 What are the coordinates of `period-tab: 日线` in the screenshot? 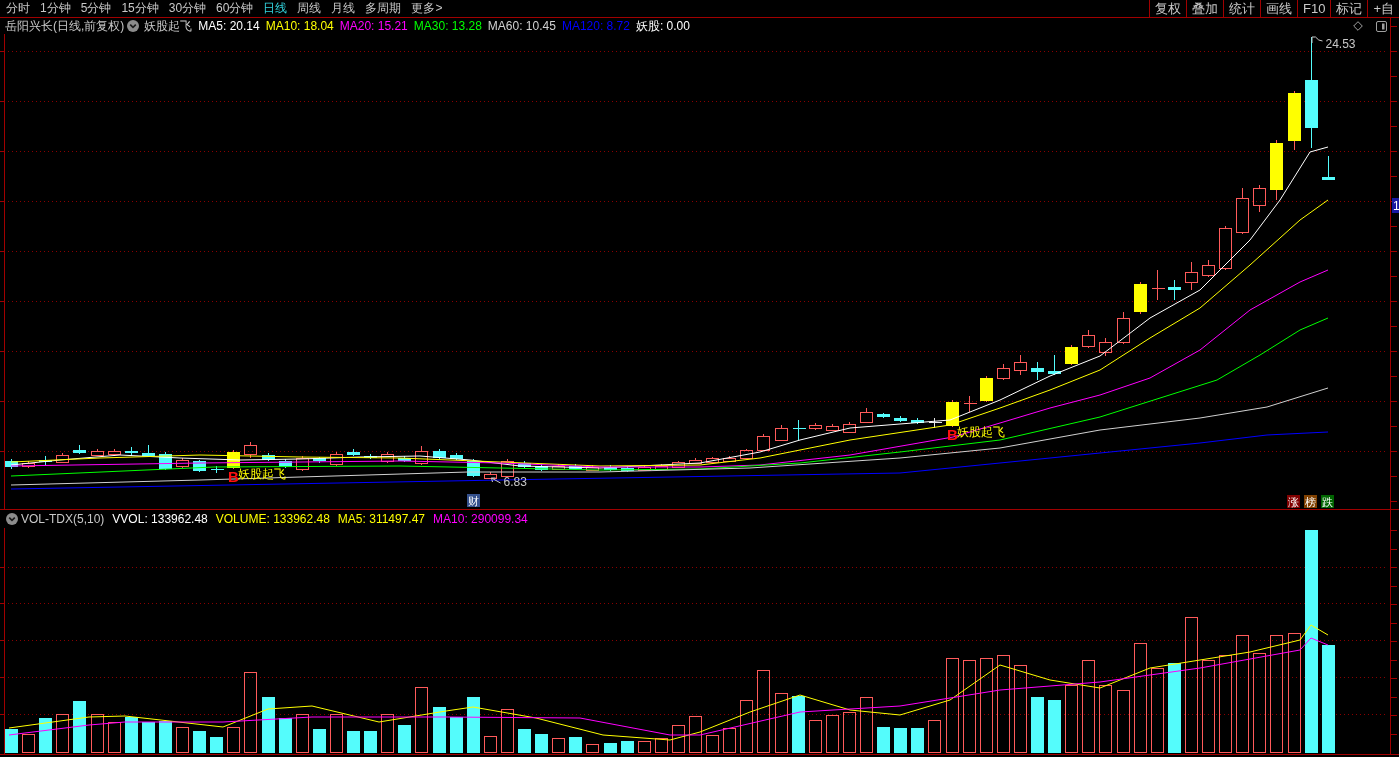 It's located at (275, 8).